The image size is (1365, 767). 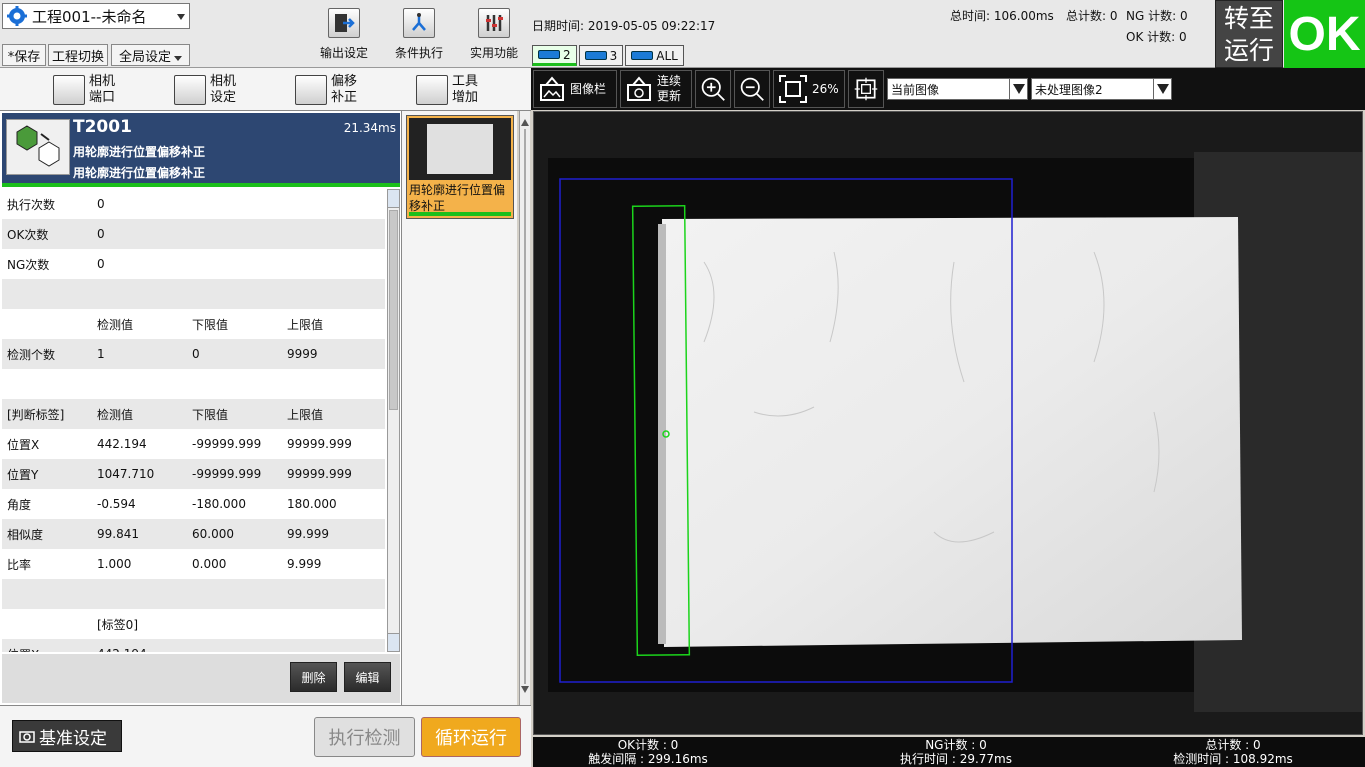 I want to click on table-row: 执行次数 0, so click(x=193, y=204).